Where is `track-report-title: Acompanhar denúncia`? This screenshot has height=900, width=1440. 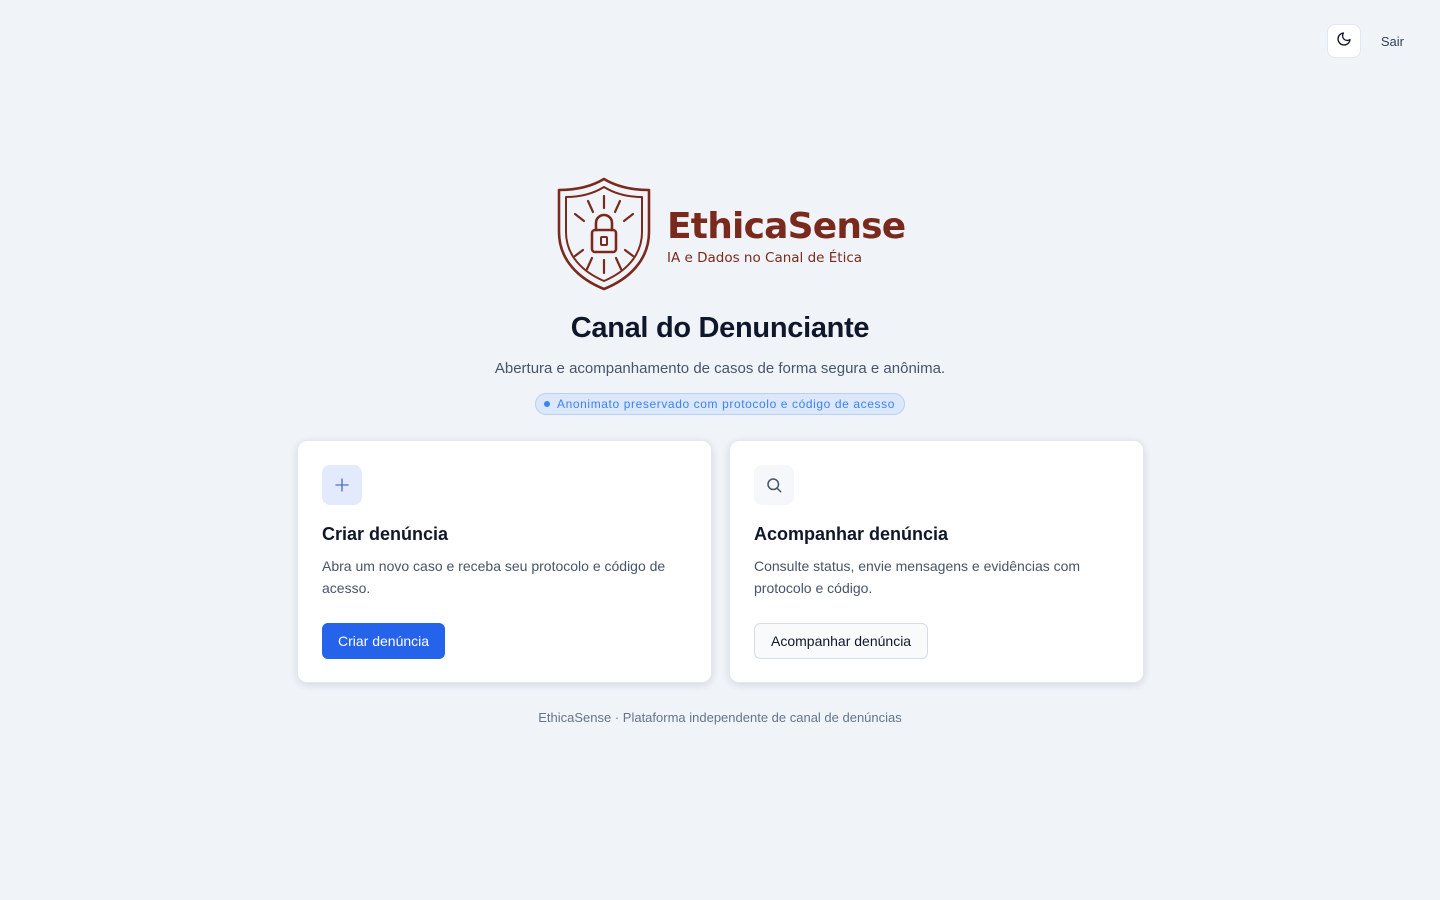 track-report-title: Acompanhar denúncia is located at coordinates (851, 534).